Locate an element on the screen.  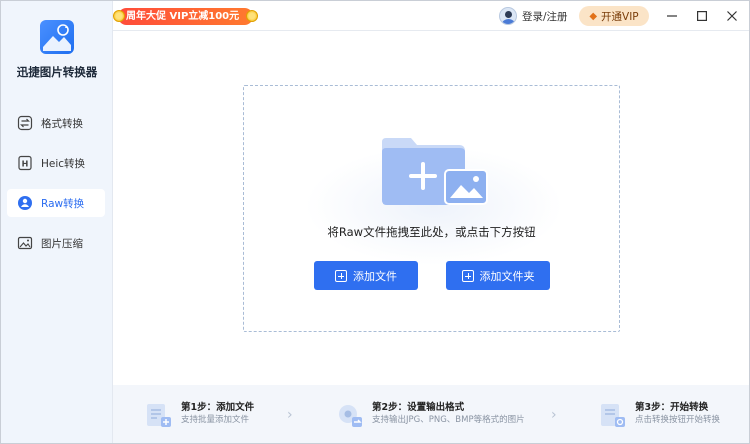
add-folder-button: 添加文件夹 is located at coordinates (498, 275).